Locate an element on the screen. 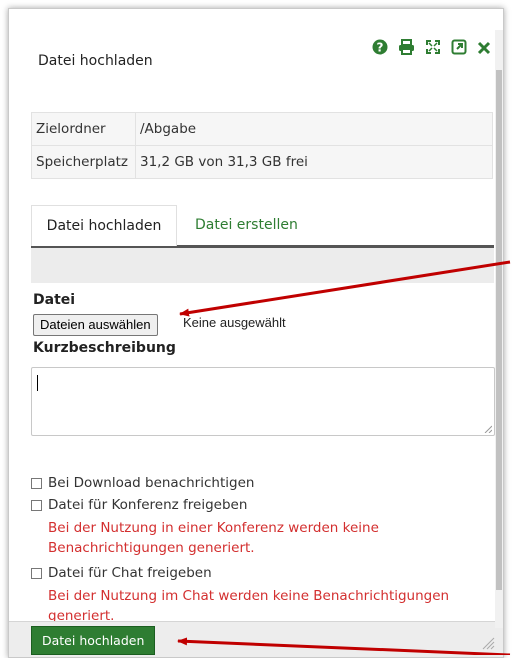 This screenshot has height=658, width=513. info-label: Speicherplatz is located at coordinates (83, 162).